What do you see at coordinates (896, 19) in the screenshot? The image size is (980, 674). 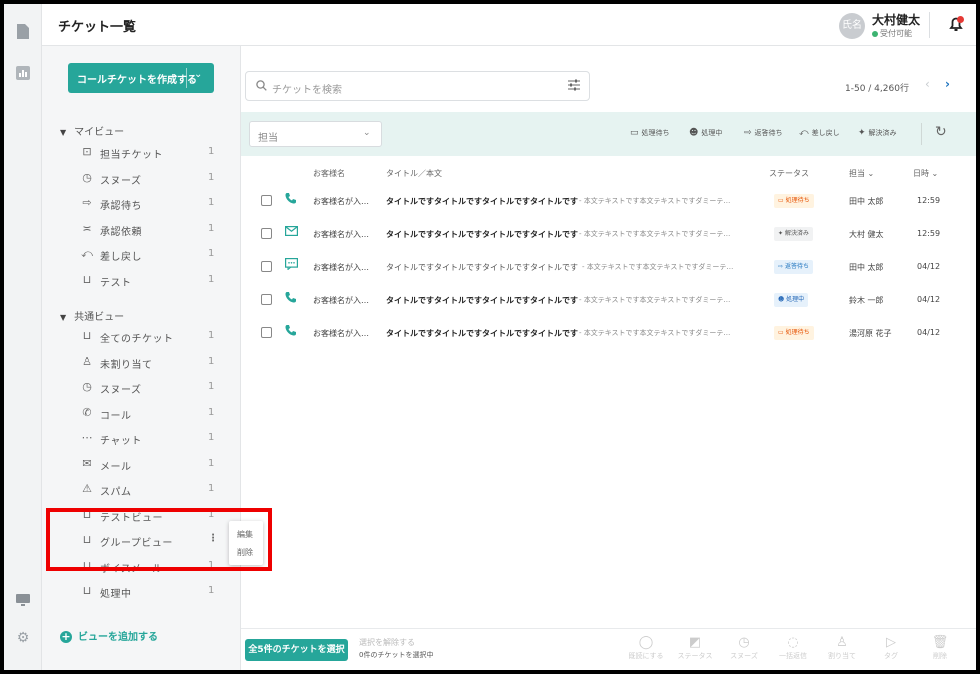 I see `user-name: 大村健太` at bounding box center [896, 19].